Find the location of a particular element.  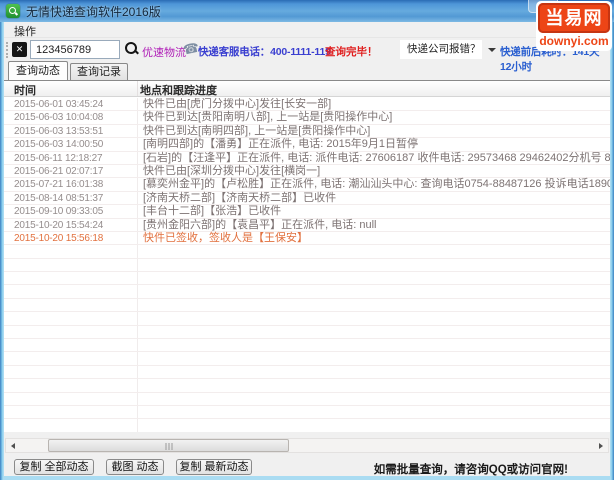

report-error-dropdown: 快递公司报错？ is located at coordinates (441, 49).